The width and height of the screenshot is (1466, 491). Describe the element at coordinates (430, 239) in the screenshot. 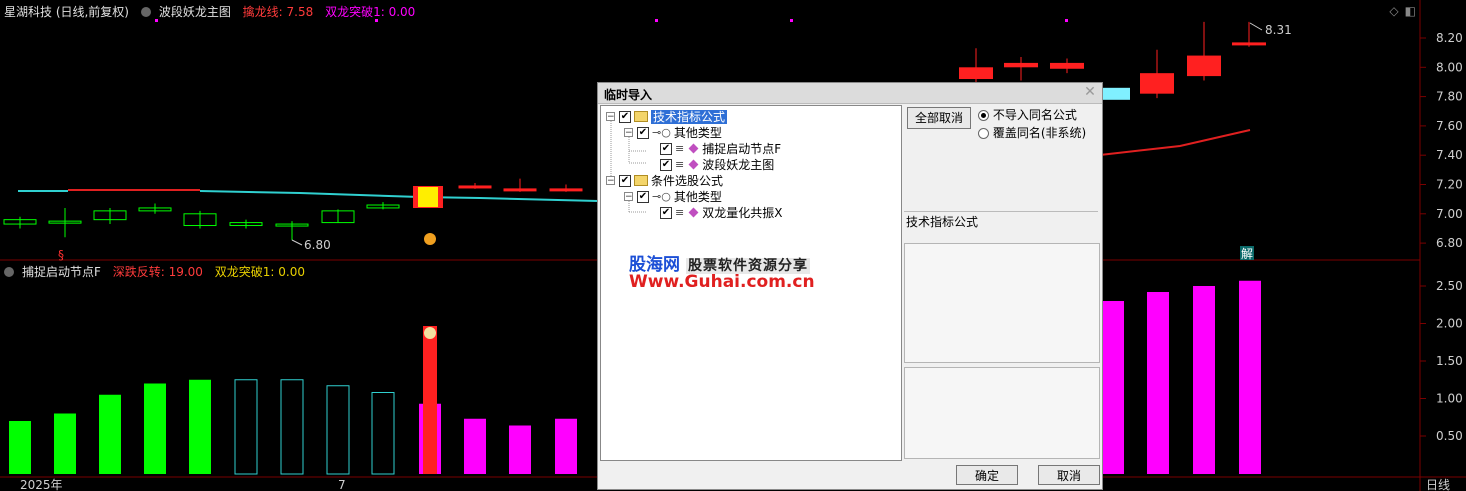

I see `signal-up-icon` at that location.